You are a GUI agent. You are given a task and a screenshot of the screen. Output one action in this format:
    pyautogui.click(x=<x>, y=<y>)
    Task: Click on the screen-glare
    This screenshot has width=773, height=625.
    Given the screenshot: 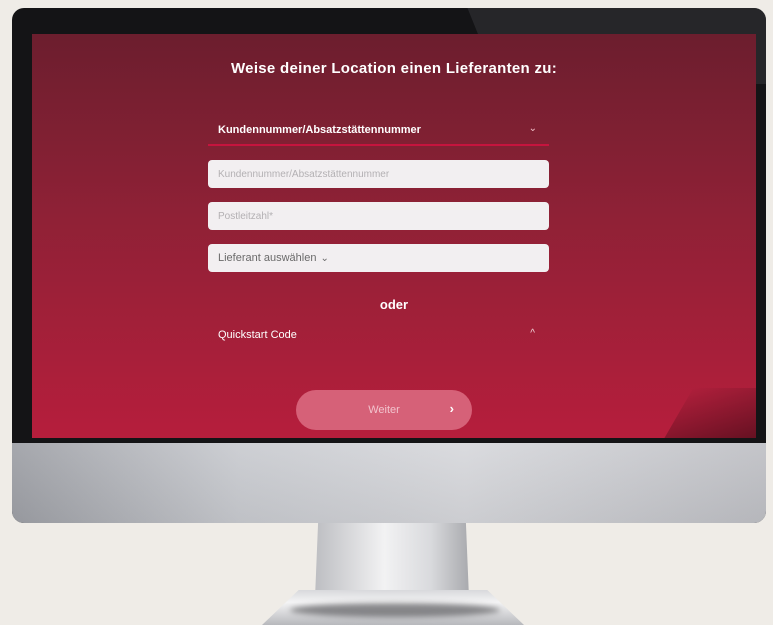 What is the action you would take?
    pyautogui.click(x=707, y=413)
    